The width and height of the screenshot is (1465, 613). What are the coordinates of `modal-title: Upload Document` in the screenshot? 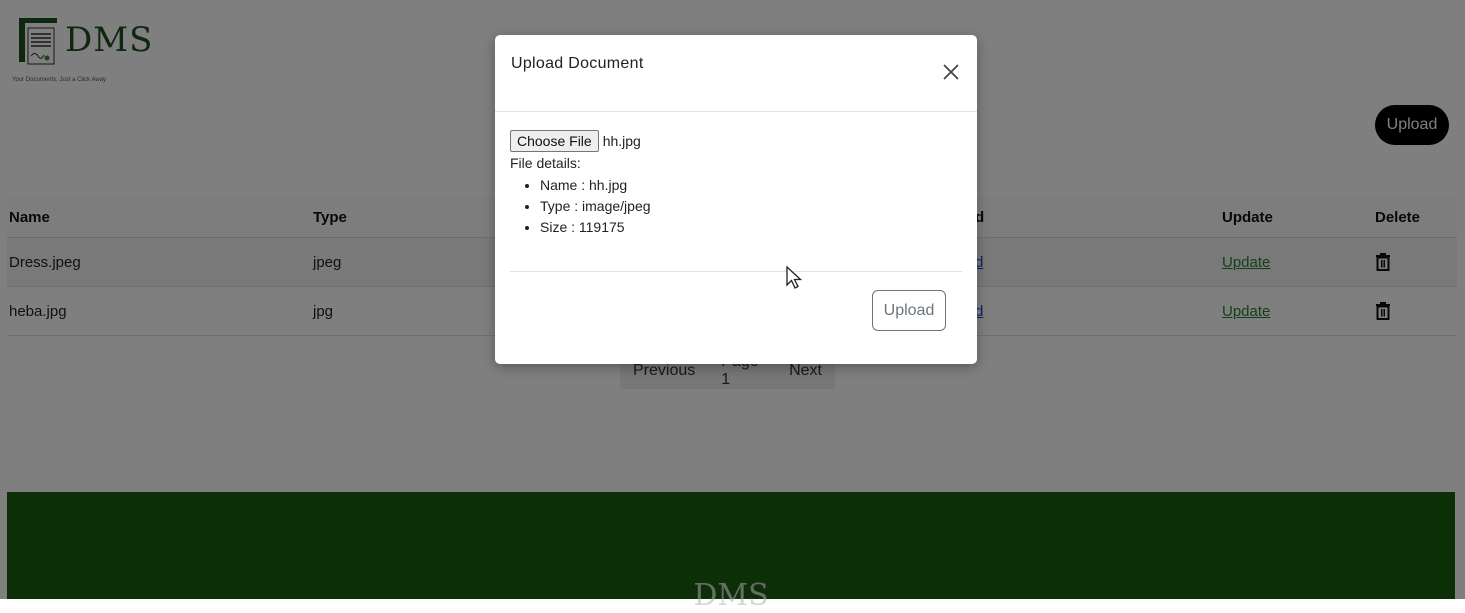 It's located at (577, 63).